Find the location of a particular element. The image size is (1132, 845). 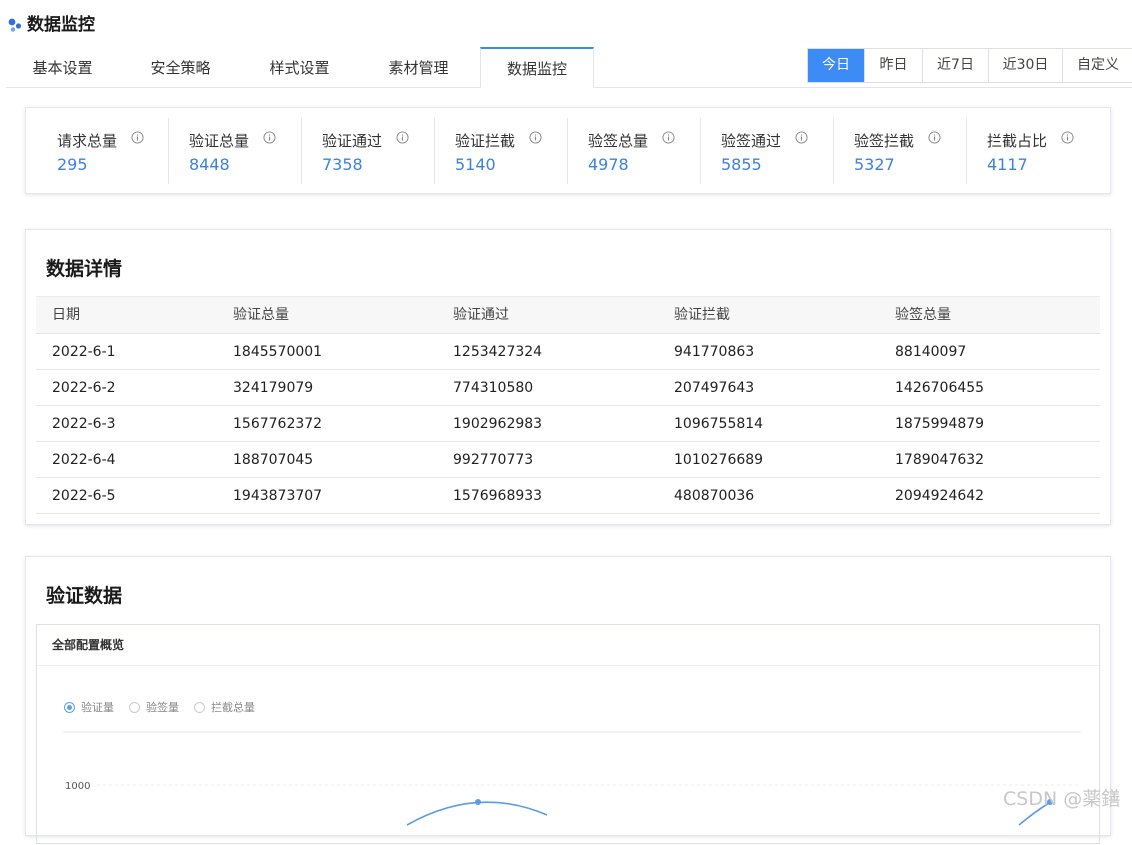

table-cell: 88140097 is located at coordinates (931, 352).